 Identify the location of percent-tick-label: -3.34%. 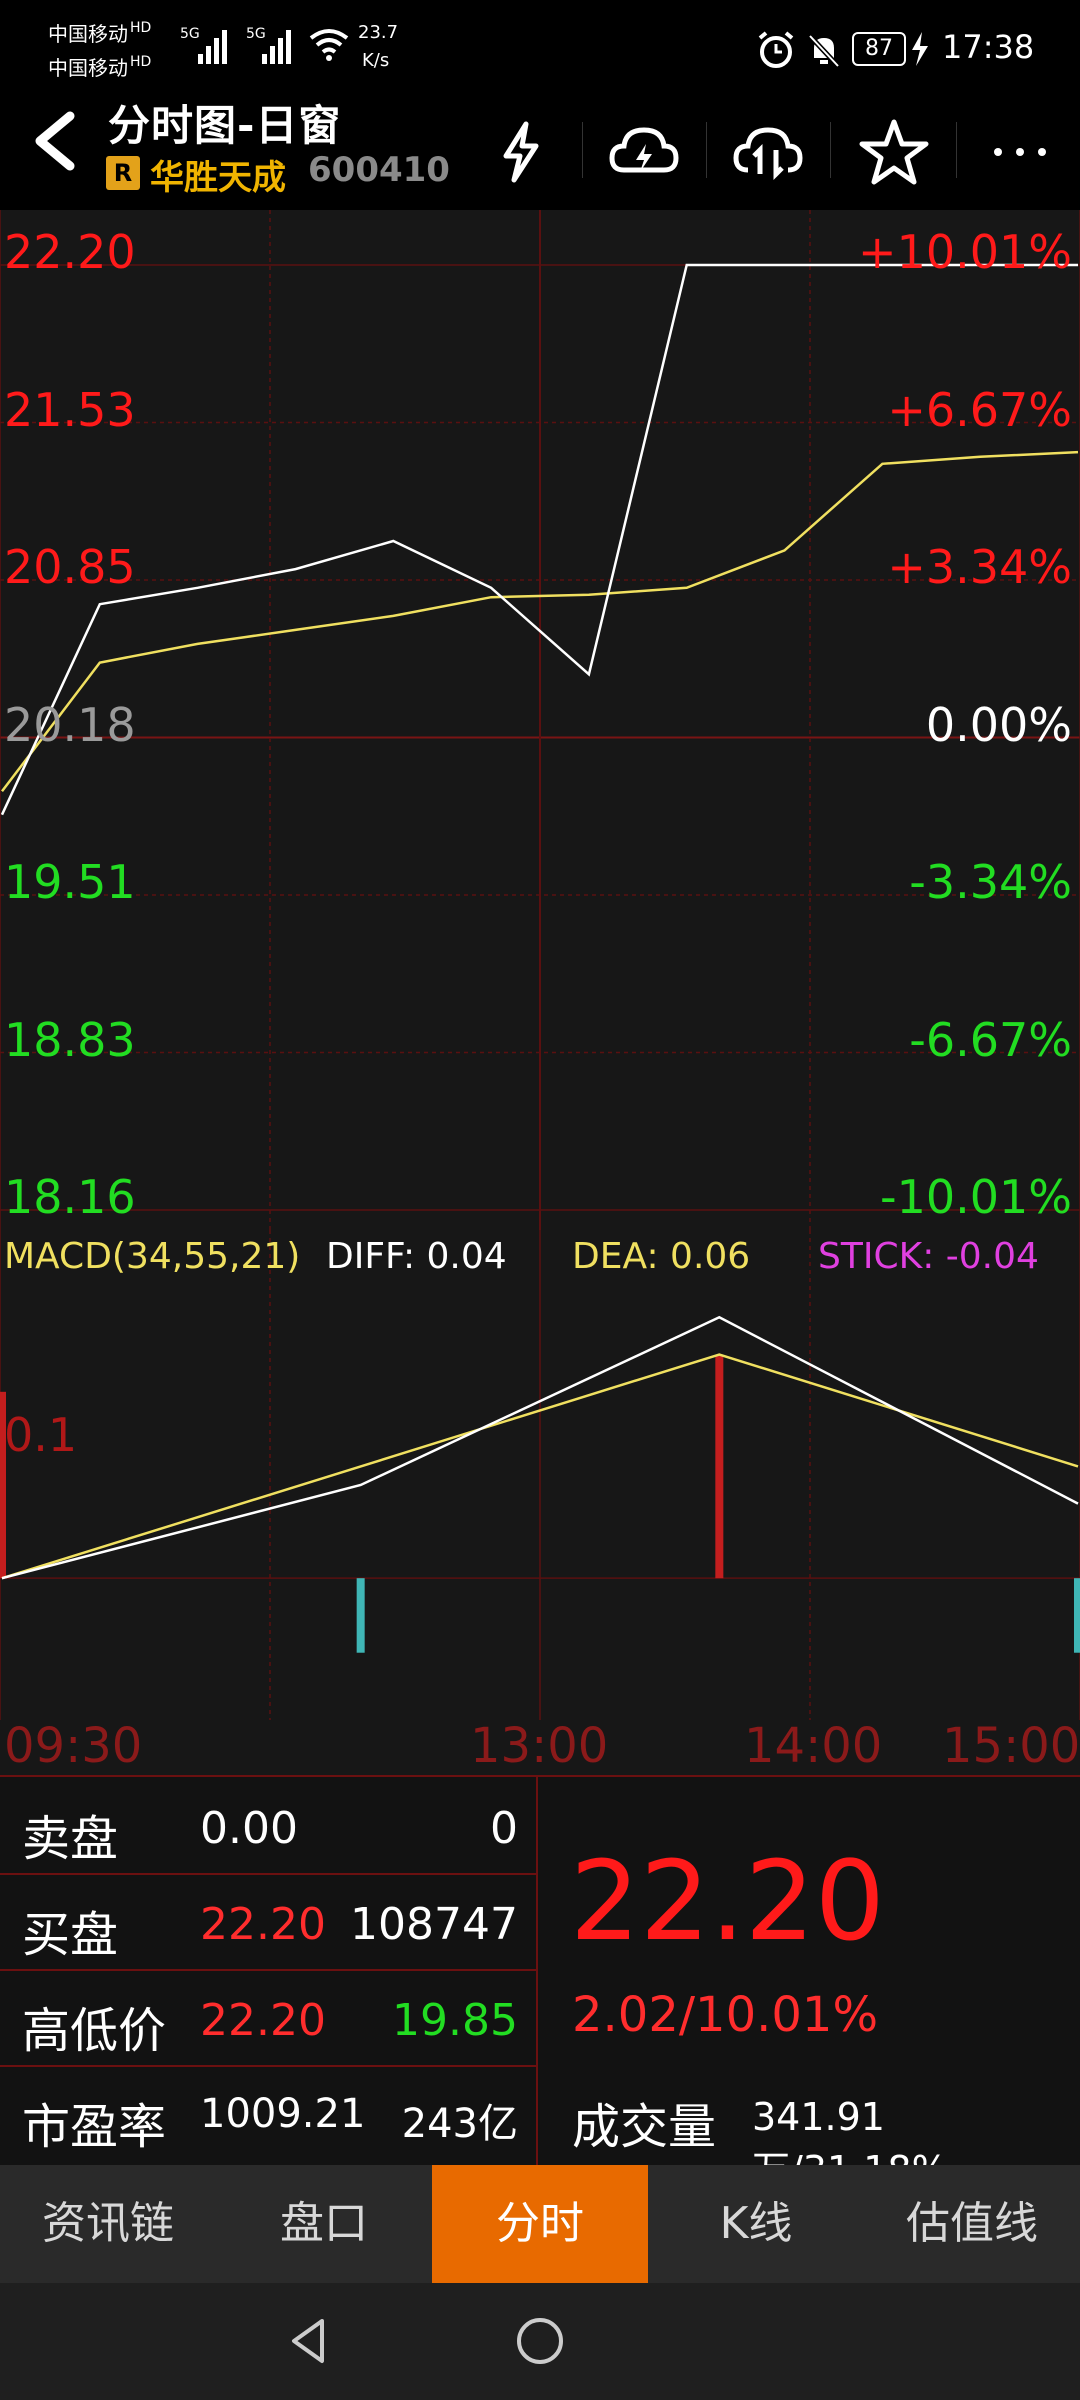
(990, 882).